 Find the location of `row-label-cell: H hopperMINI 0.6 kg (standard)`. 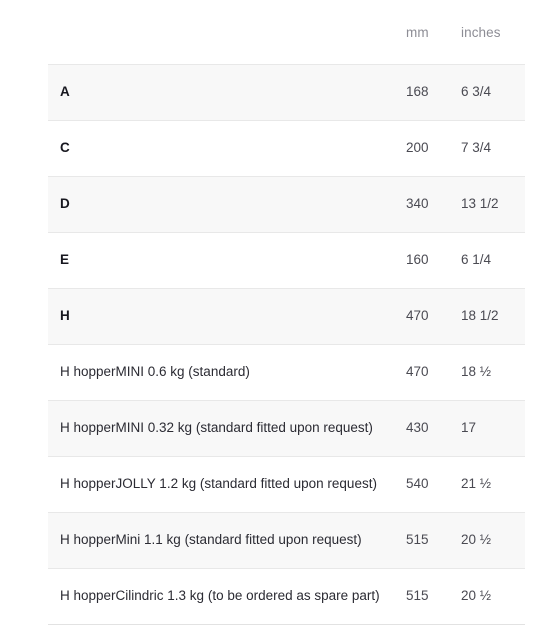

row-label-cell: H hopperMINI 0.6 kg (standard) is located at coordinates (226, 372).